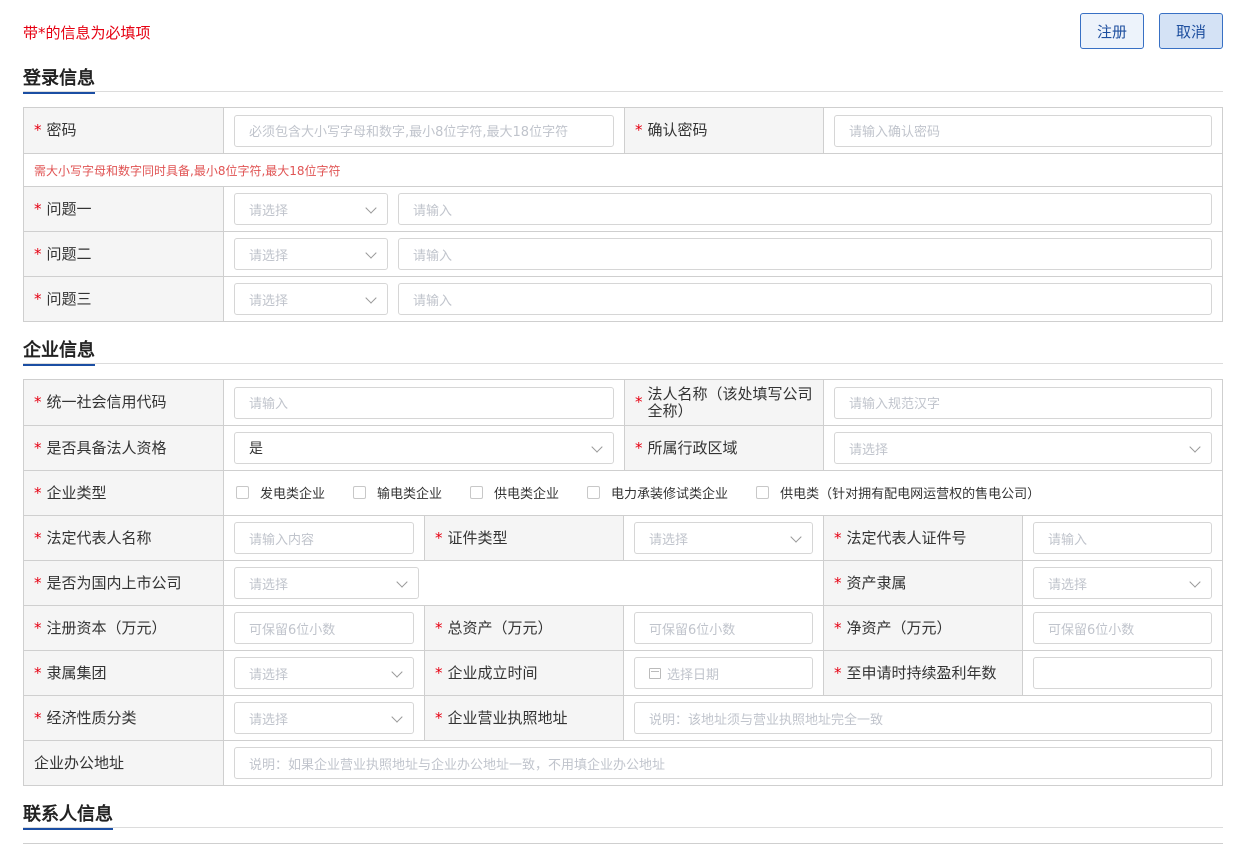 The width and height of the screenshot is (1256, 845). I want to click on company-type-label: * 企业类型, so click(123, 493).